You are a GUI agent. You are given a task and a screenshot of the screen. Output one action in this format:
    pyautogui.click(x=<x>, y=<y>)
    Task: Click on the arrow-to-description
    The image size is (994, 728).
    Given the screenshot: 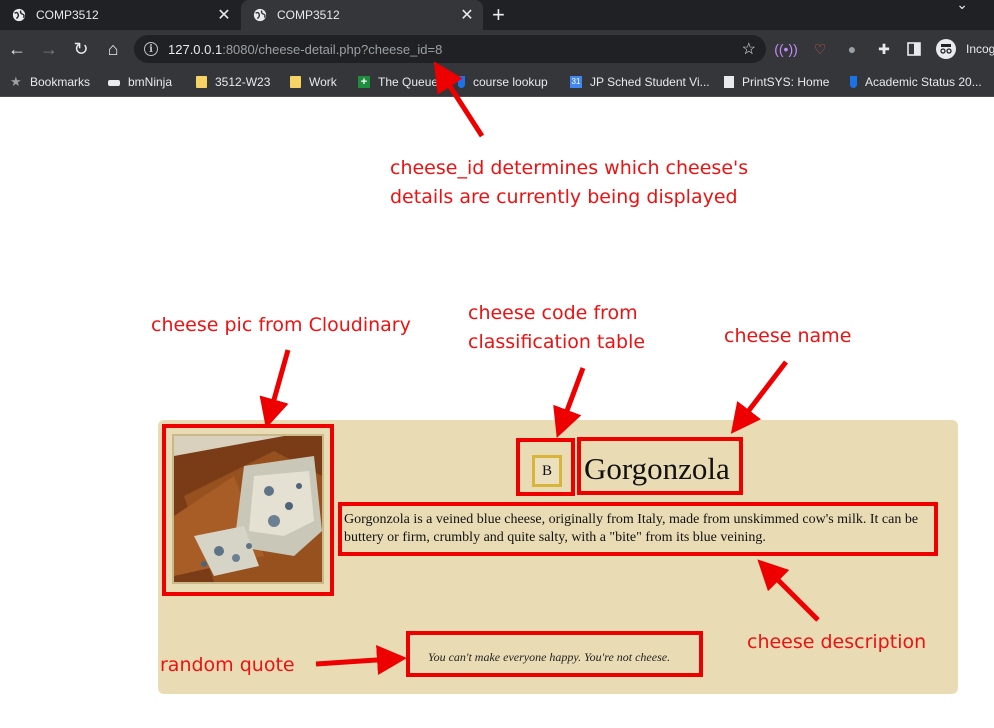 What is the action you would take?
    pyautogui.click(x=788, y=590)
    